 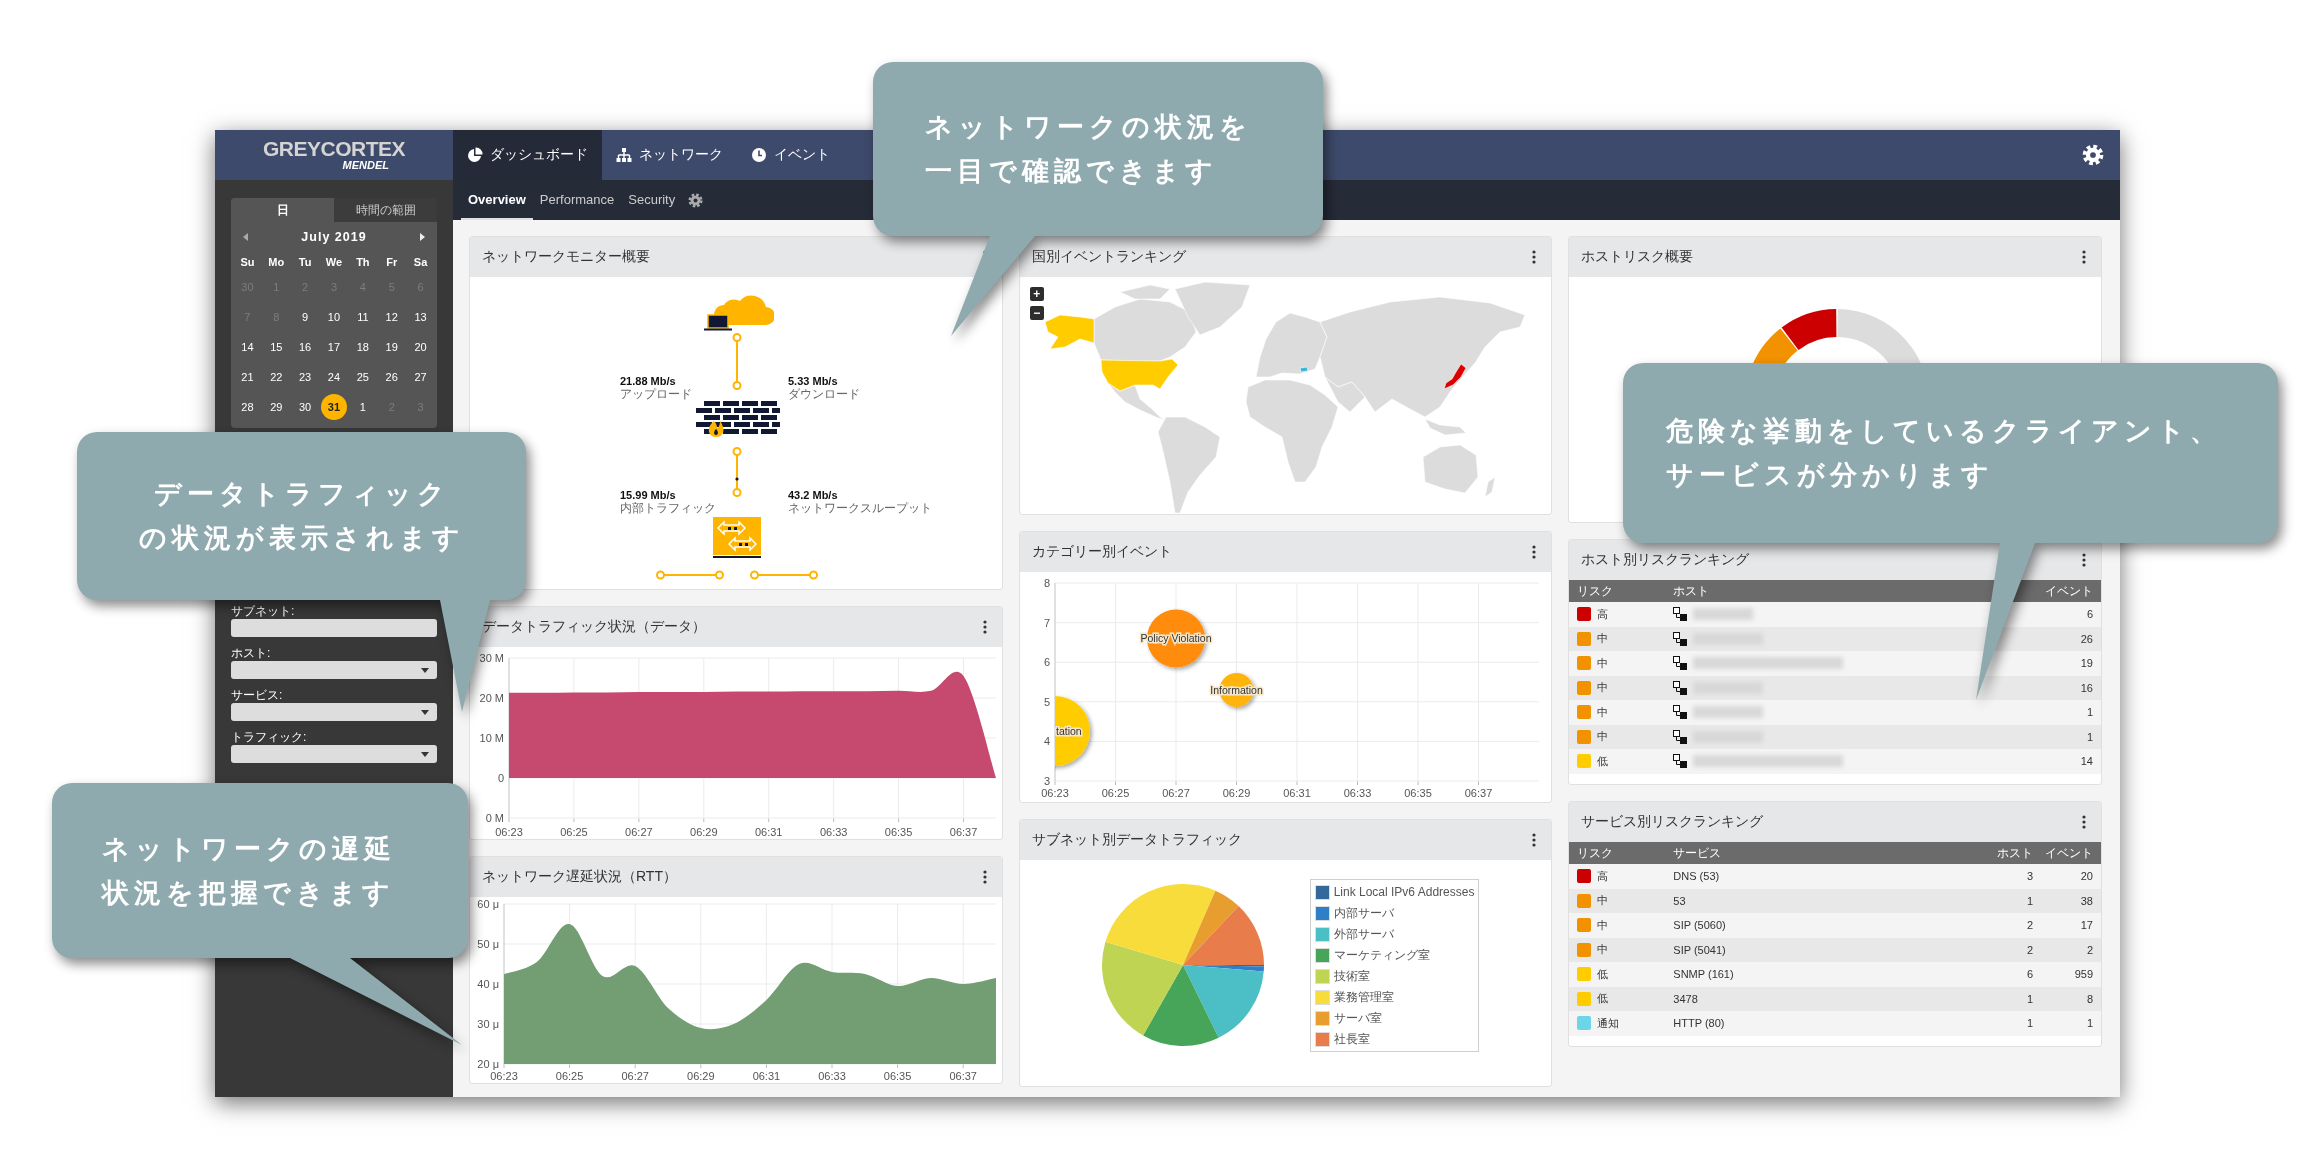 What do you see at coordinates (365, 165) in the screenshot?
I see `logo-subtitle: MENDEL` at bounding box center [365, 165].